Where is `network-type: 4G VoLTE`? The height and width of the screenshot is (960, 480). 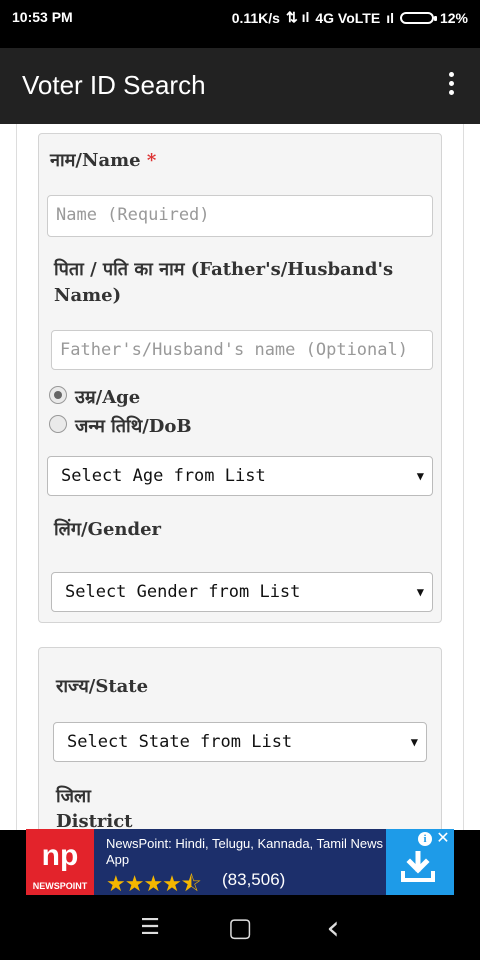 network-type: 4G VoLTE is located at coordinates (348, 17).